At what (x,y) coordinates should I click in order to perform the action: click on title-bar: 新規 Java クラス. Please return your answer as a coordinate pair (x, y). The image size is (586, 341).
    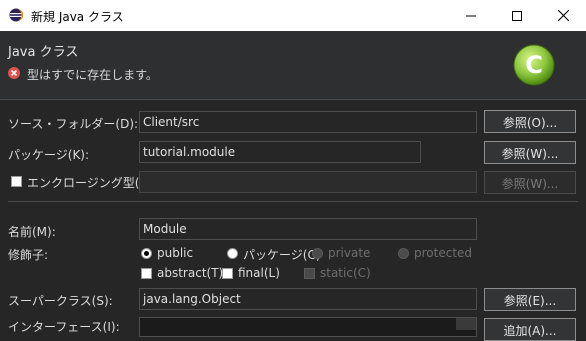
    Looking at the image, I should click on (293, 15).